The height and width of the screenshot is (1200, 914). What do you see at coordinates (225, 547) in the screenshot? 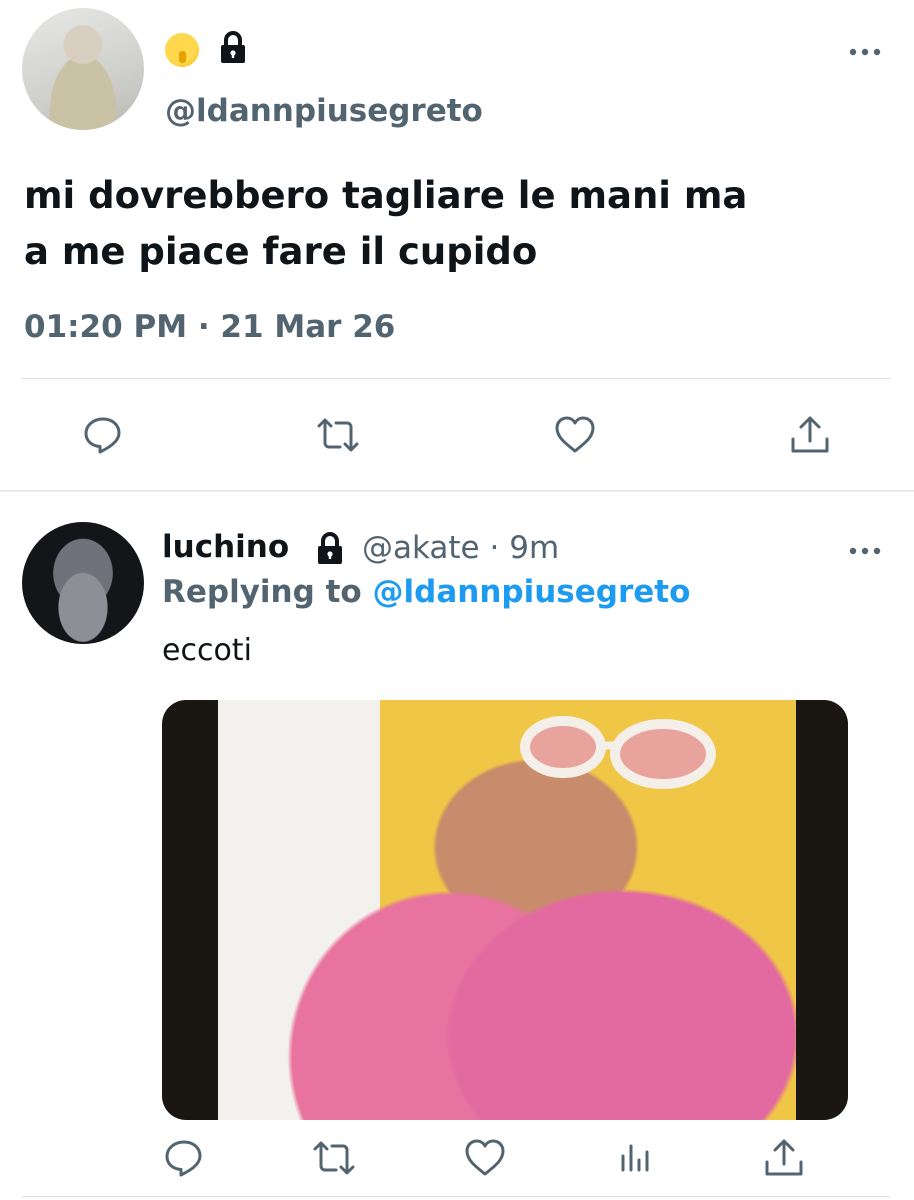
I see `reply-author-name: luchino` at bounding box center [225, 547].